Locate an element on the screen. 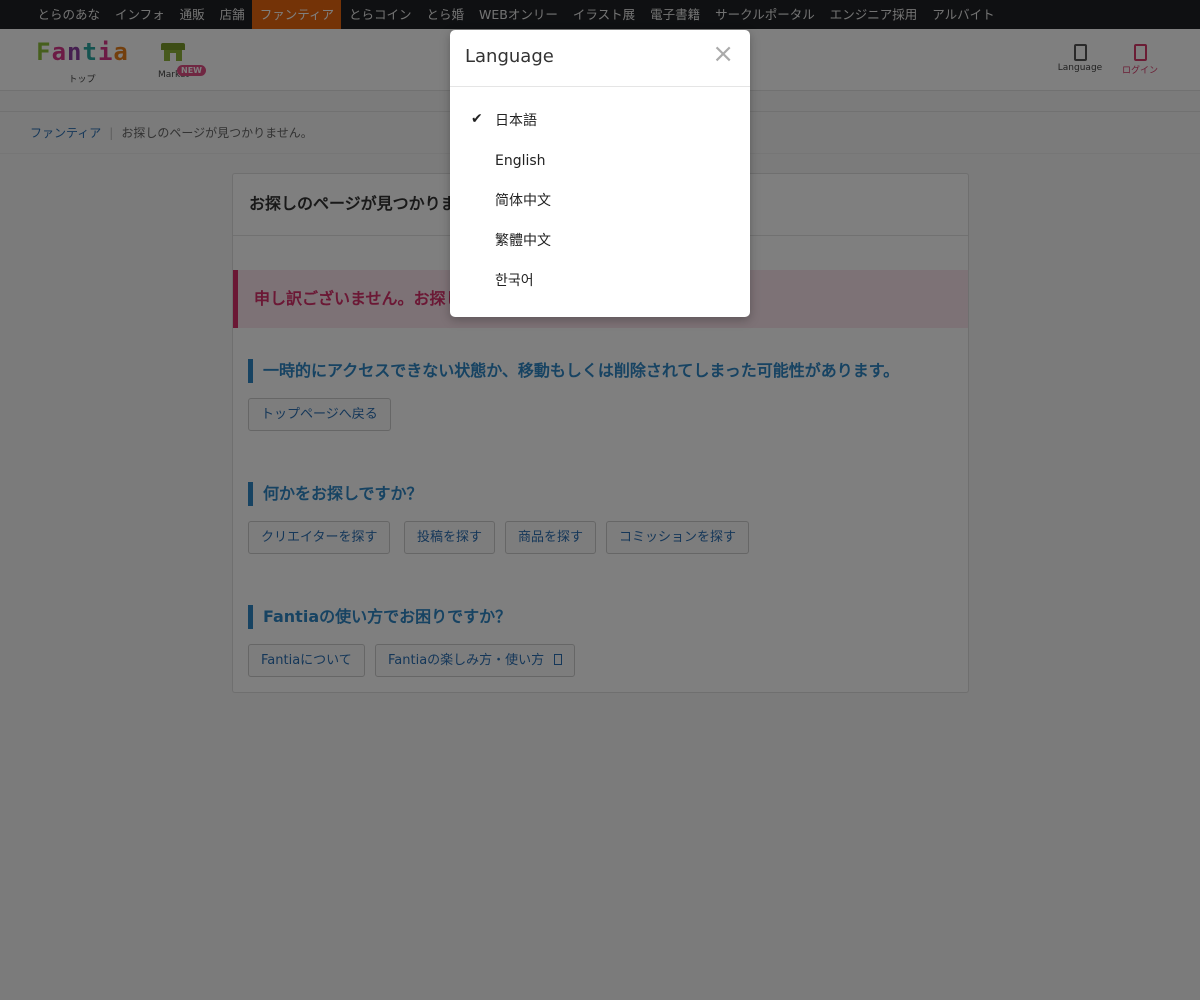 This screenshot has width=1200, height=1000. language-label: 繁體中文 is located at coordinates (523, 241).